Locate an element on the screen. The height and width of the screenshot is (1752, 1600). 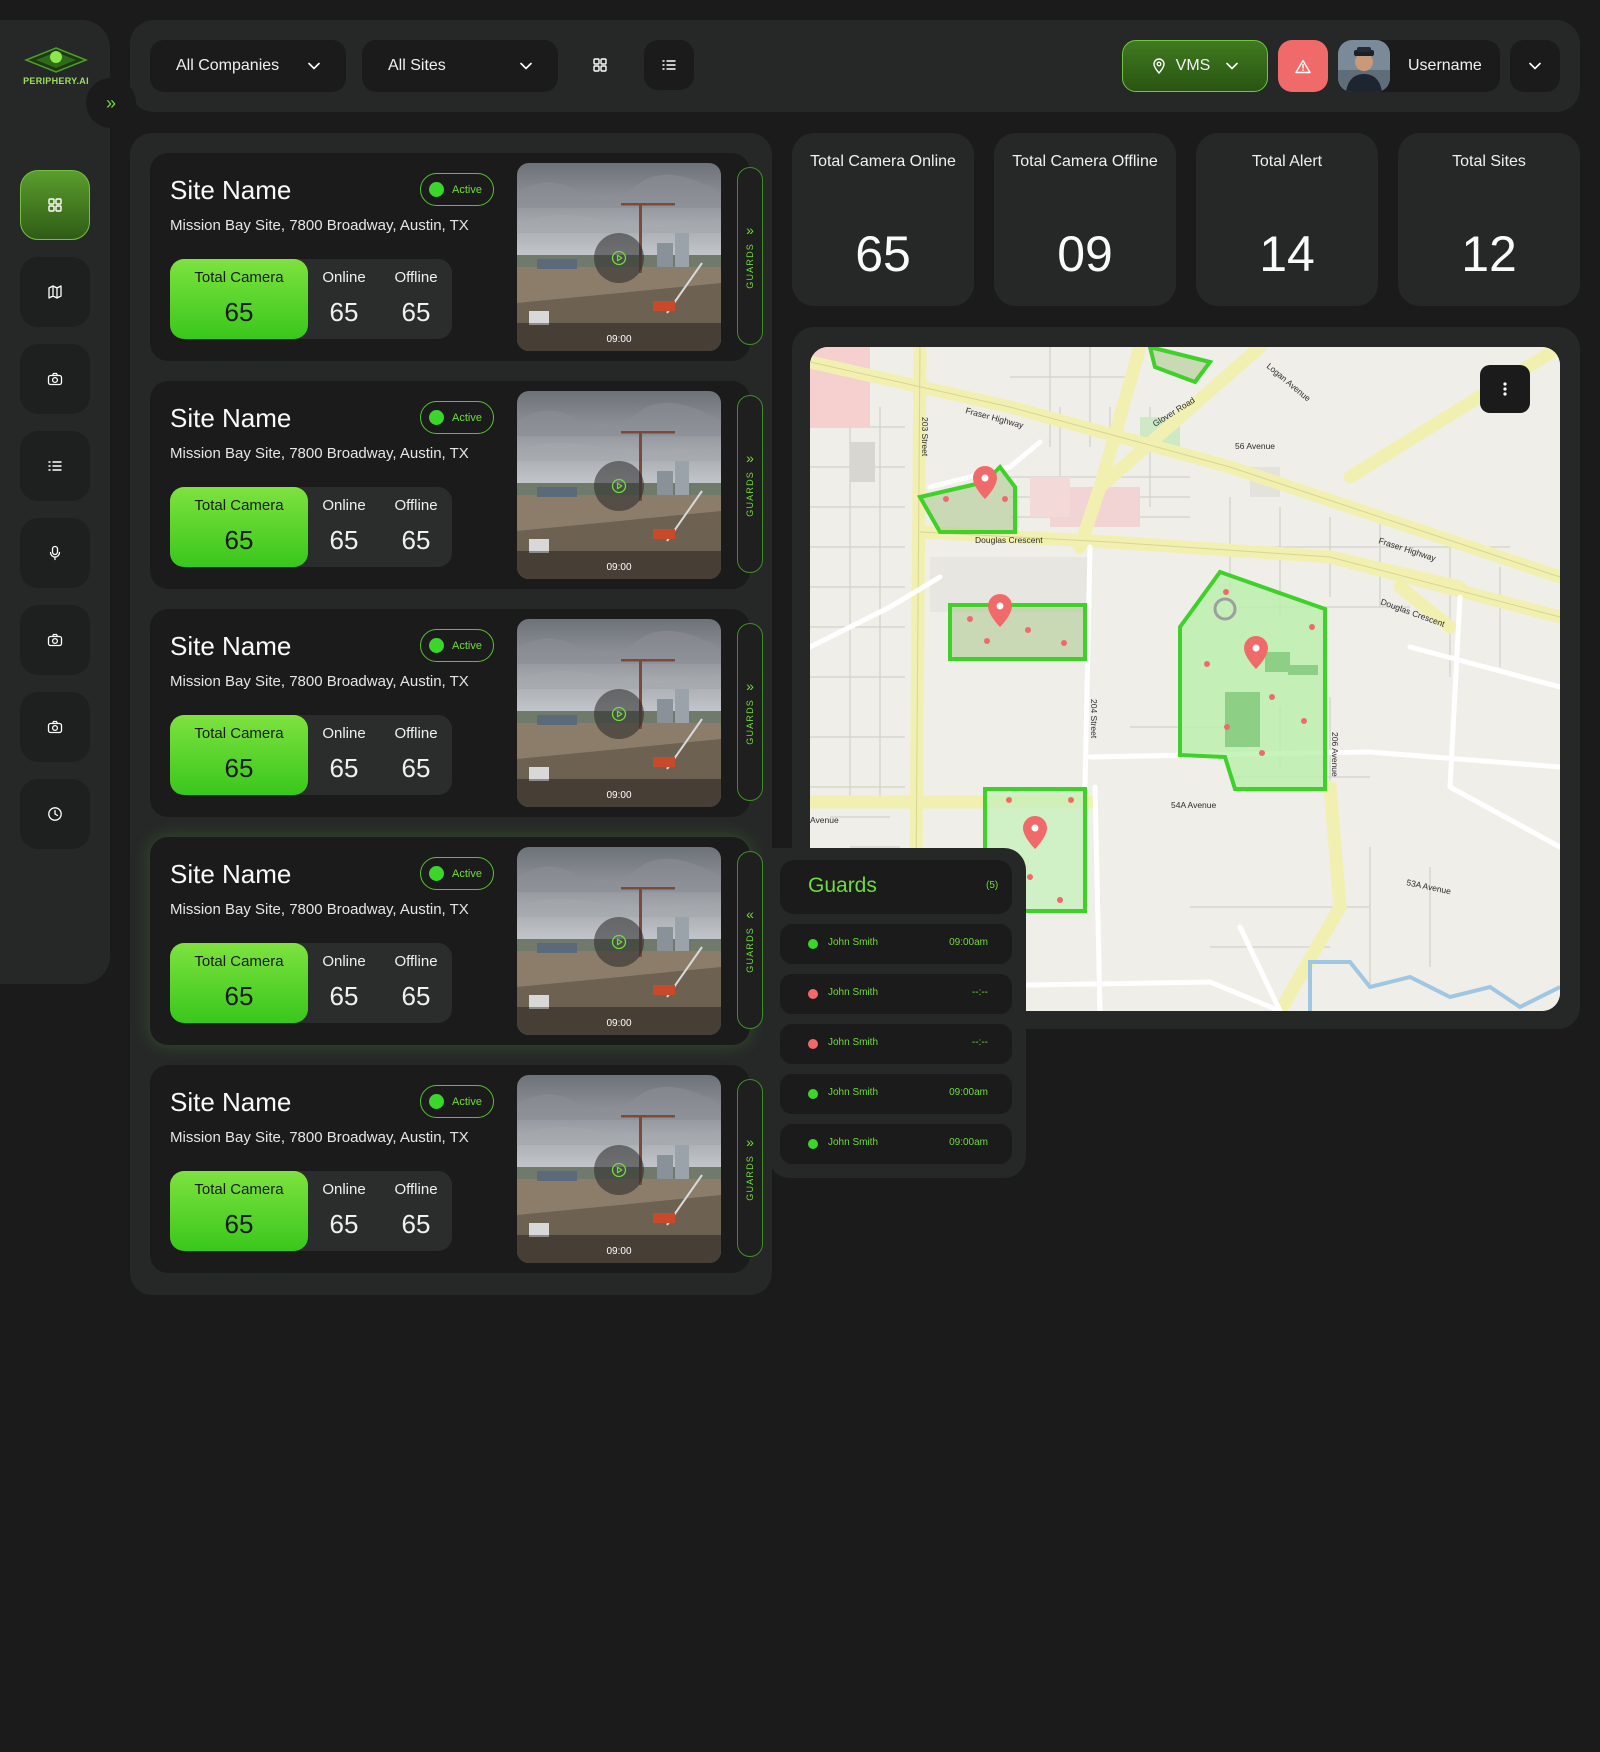
list-view-button is located at coordinates (669, 65).